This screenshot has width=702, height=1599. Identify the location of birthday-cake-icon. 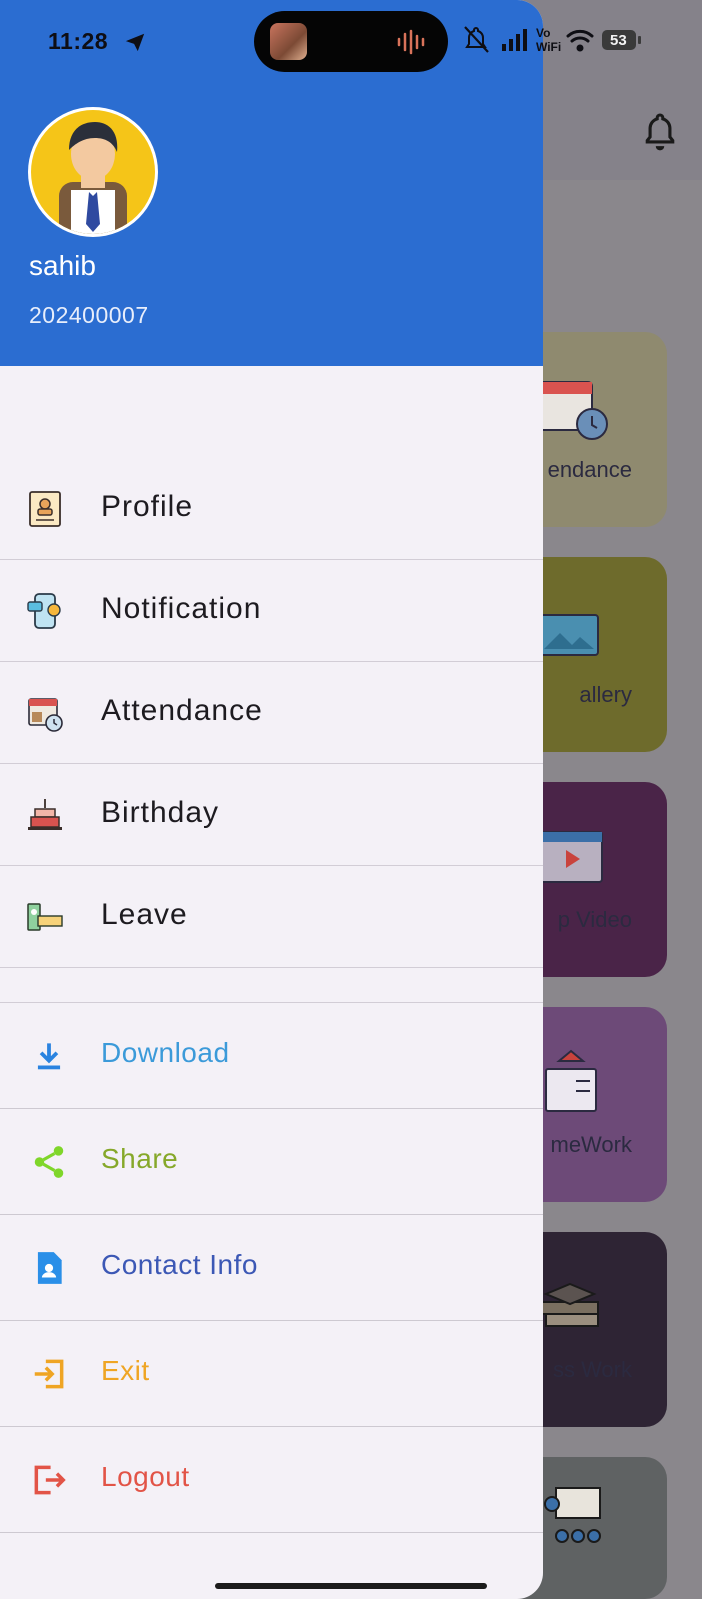
(45, 814).